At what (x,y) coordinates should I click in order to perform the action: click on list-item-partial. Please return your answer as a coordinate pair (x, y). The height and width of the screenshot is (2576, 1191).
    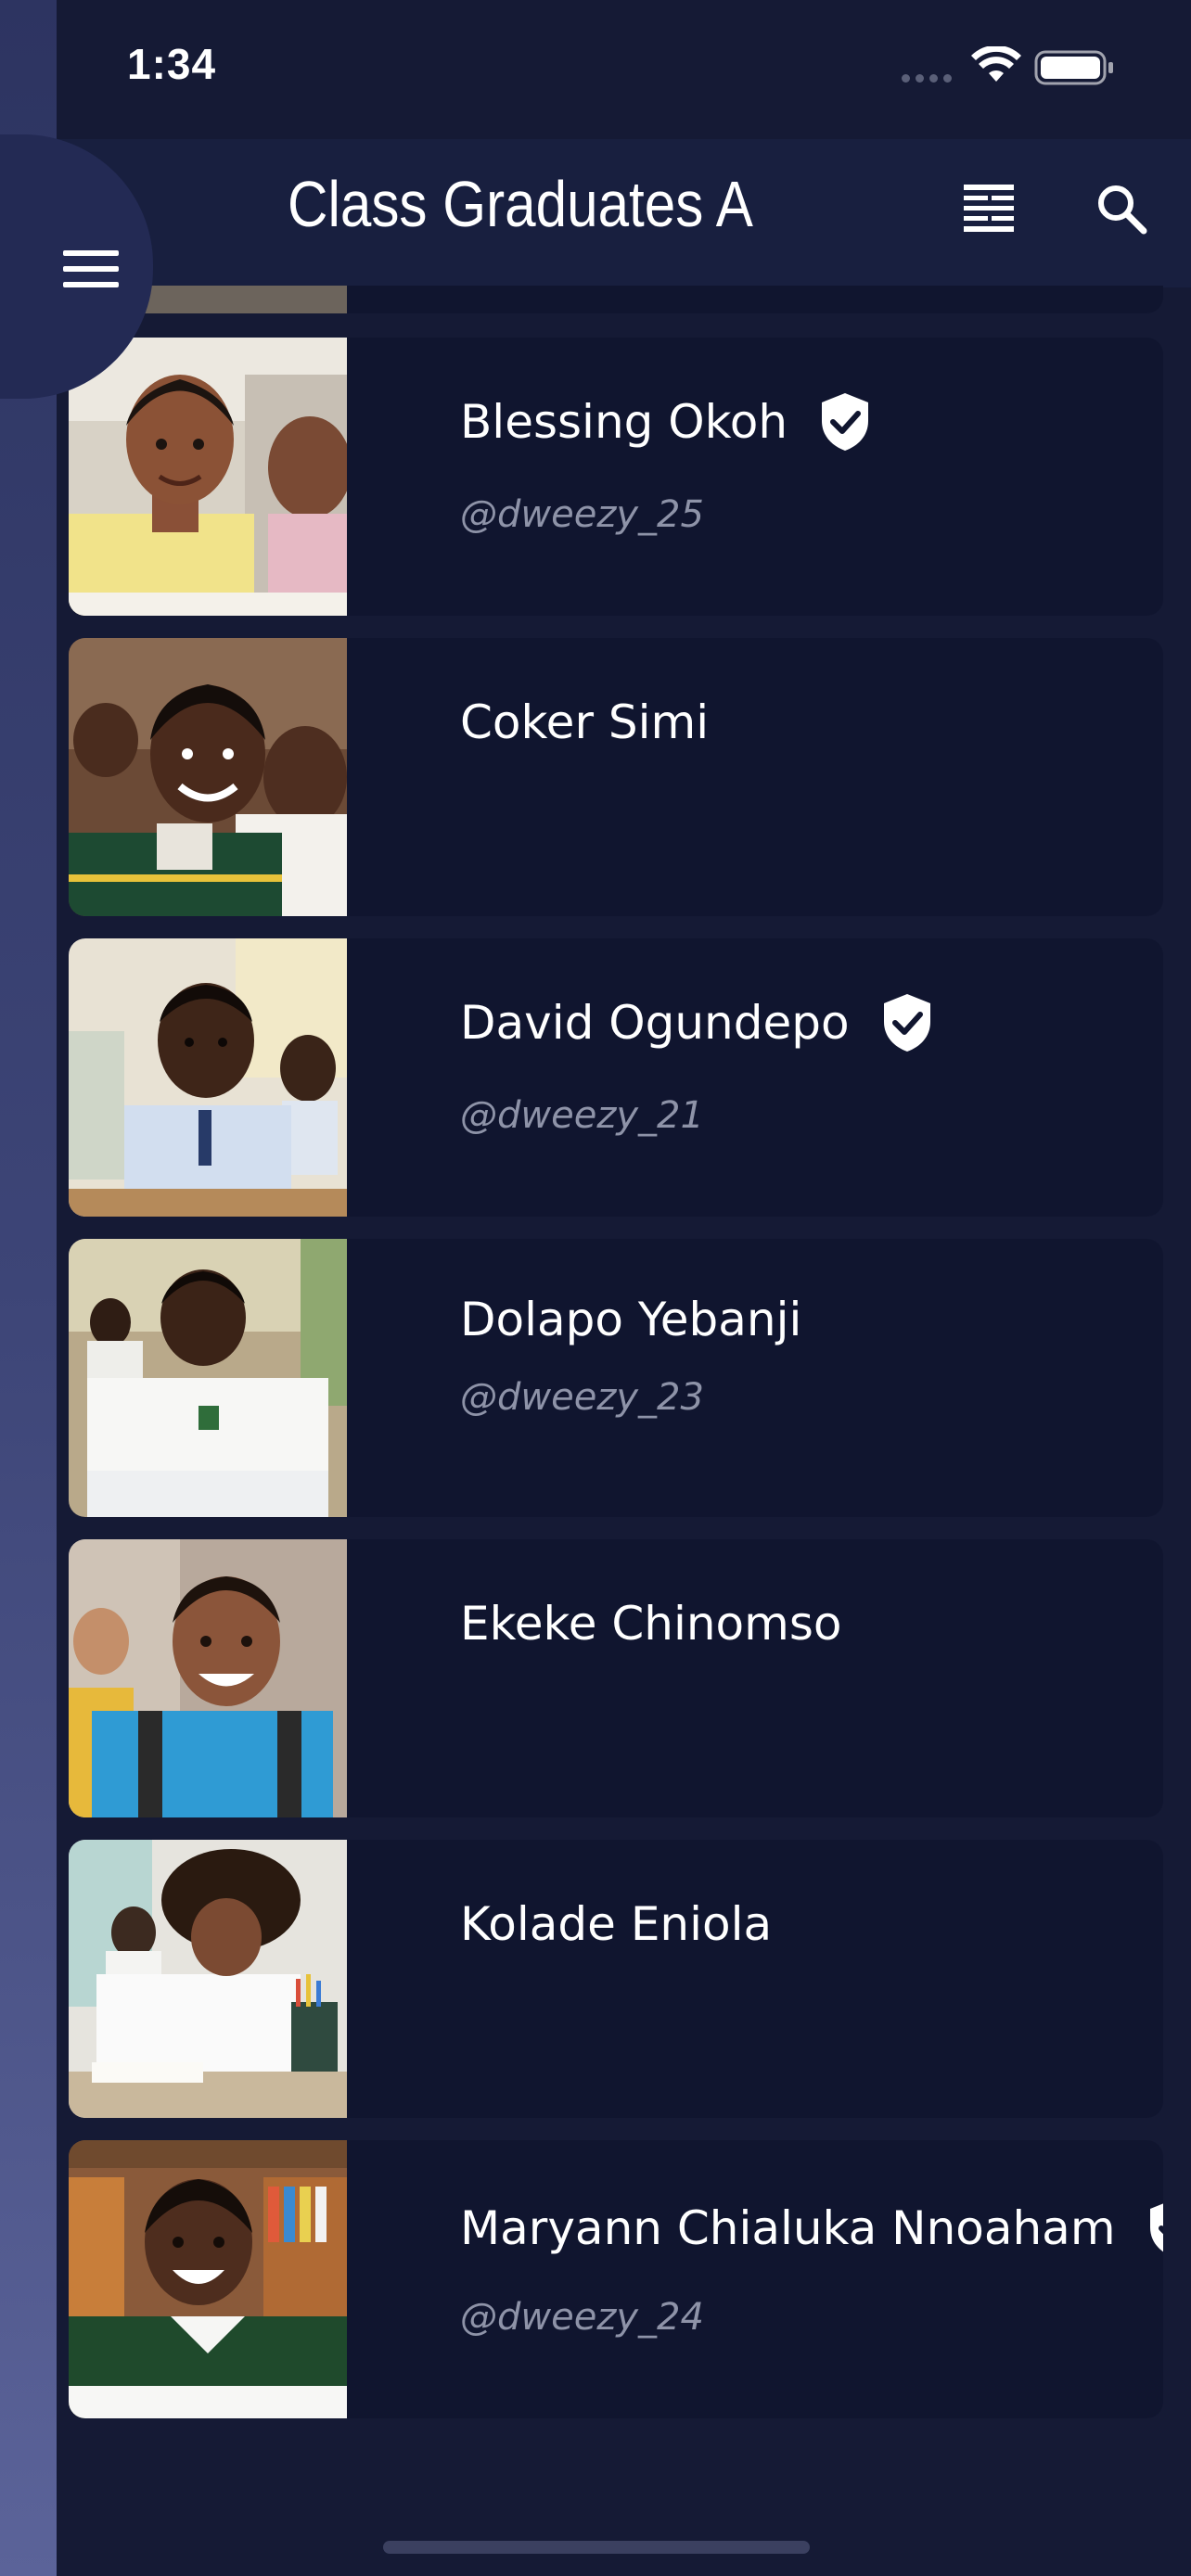
    Looking at the image, I should click on (616, 299).